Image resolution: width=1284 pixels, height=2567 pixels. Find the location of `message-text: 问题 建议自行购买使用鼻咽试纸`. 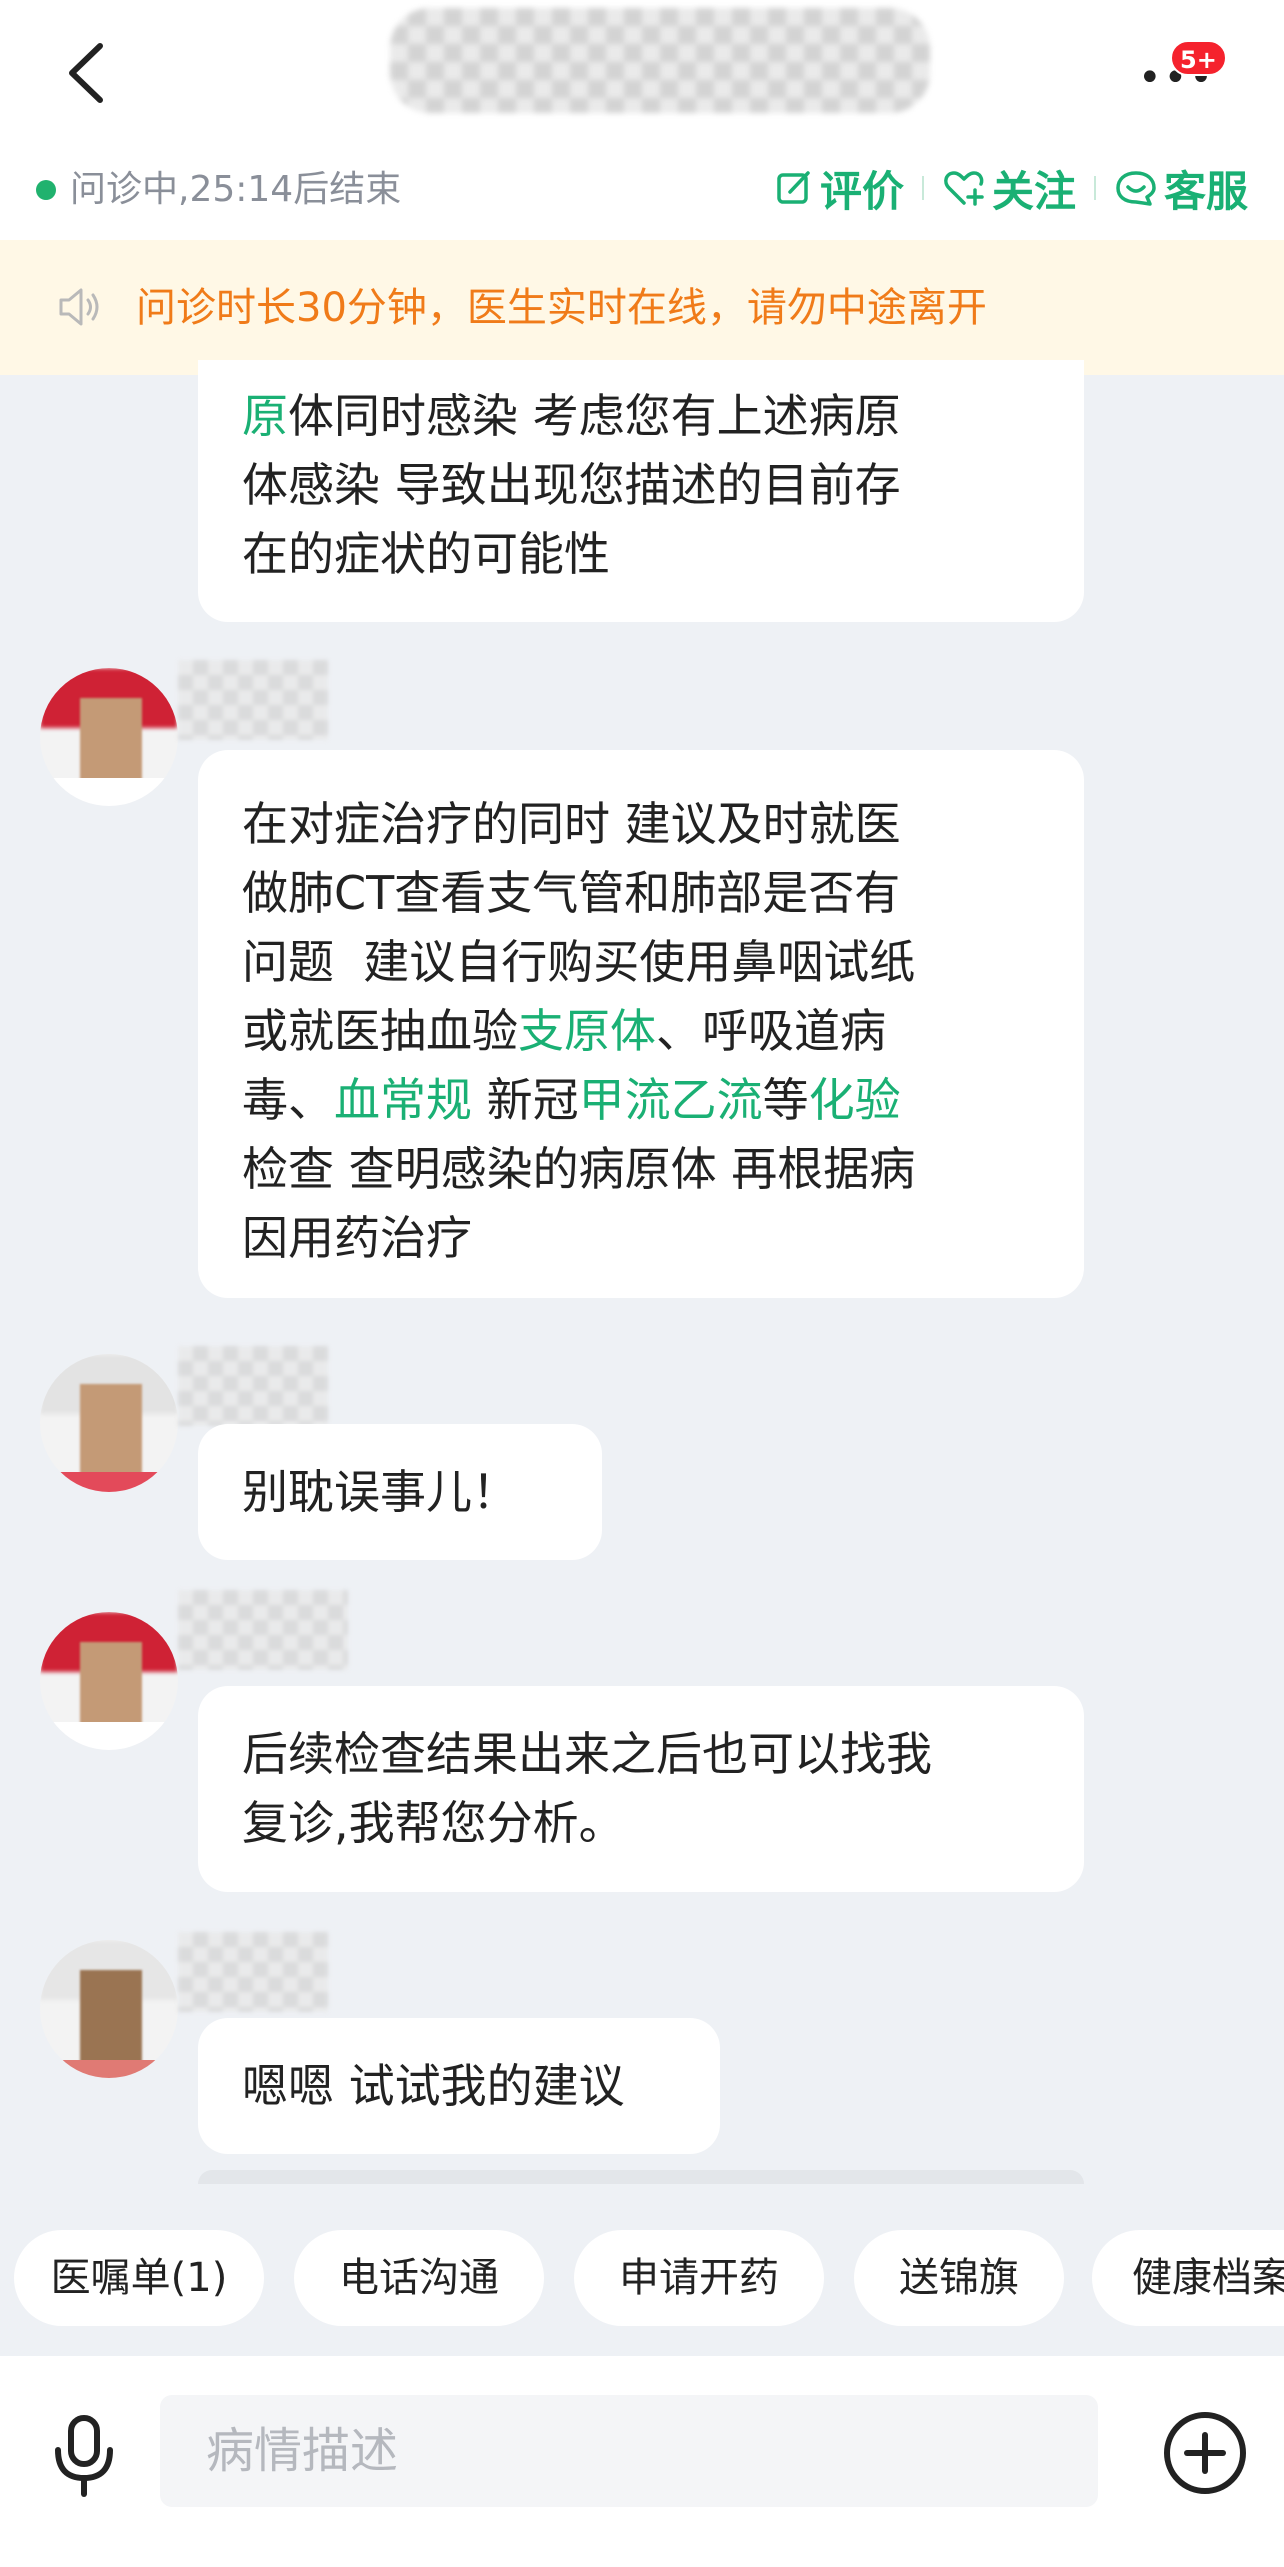

message-text: 问题 建议自行购买使用鼻咽试纸 is located at coordinates (579, 962).